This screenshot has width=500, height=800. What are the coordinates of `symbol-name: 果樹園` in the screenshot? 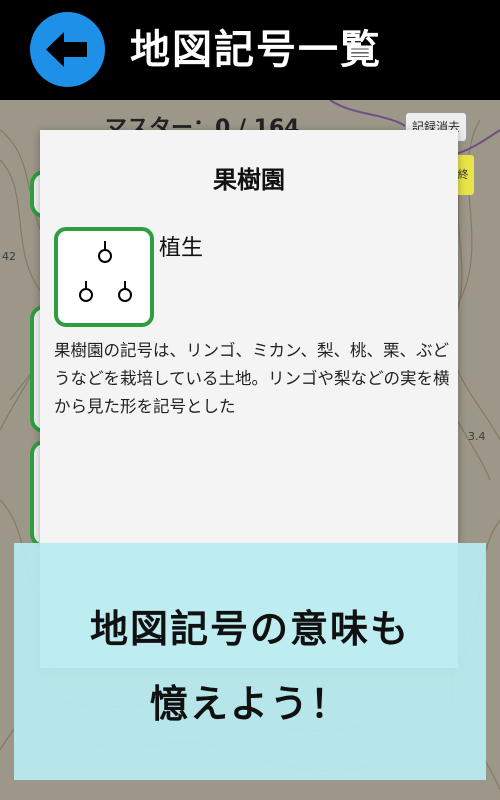 It's located at (249, 180).